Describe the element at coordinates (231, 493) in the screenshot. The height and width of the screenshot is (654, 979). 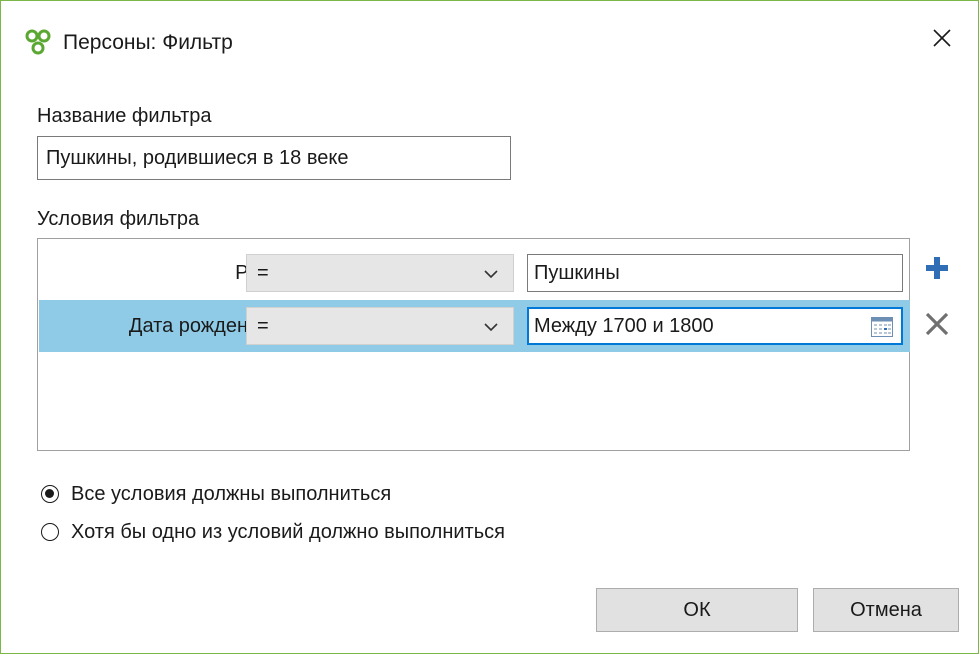
I see `match-all-label: Все условия должны выполниться` at that location.